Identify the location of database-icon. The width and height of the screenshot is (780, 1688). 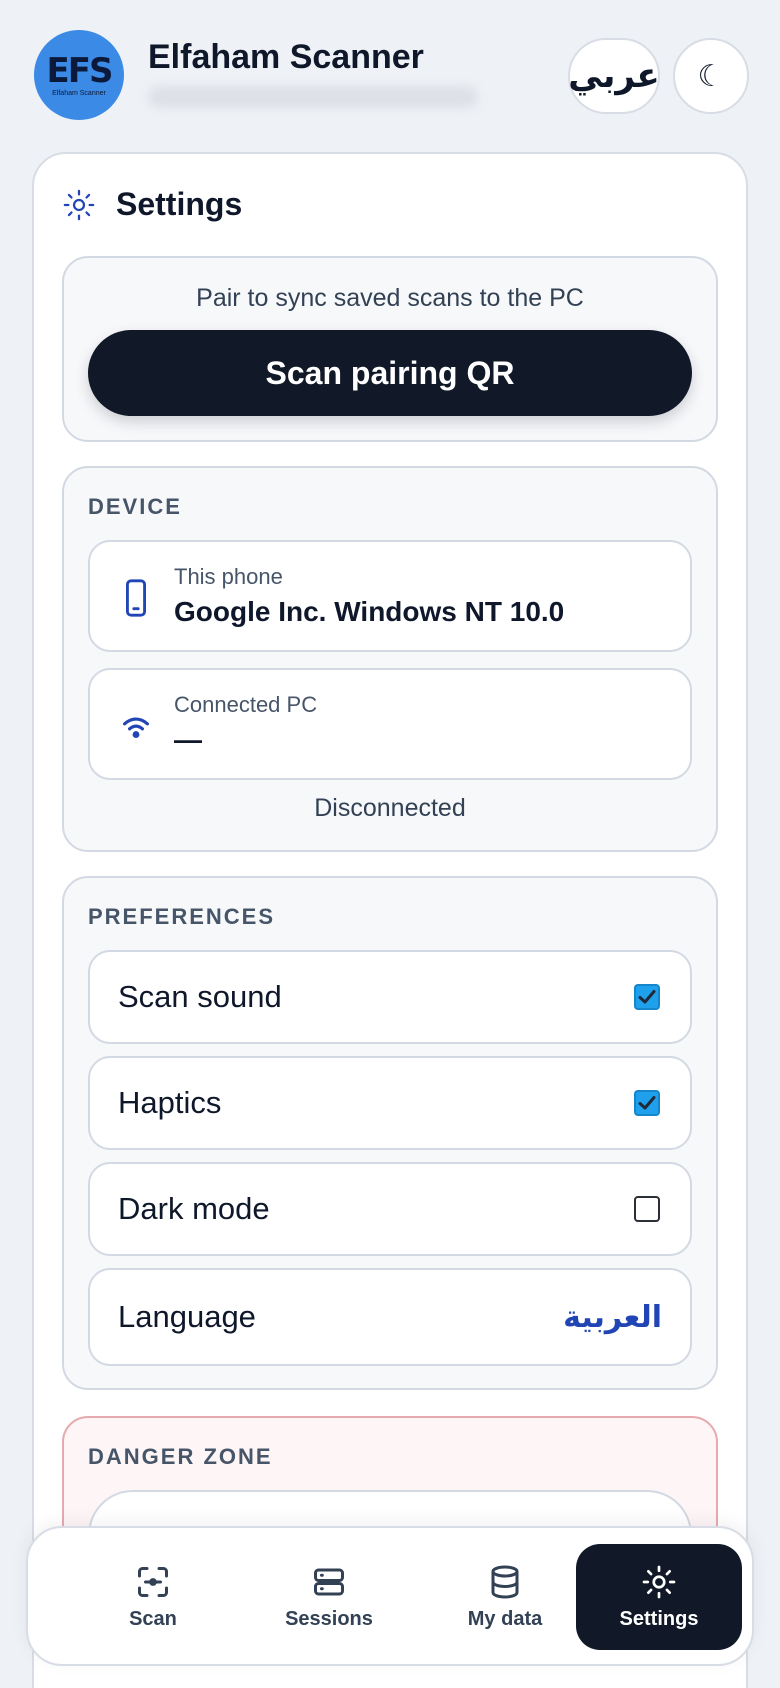
(505, 1582).